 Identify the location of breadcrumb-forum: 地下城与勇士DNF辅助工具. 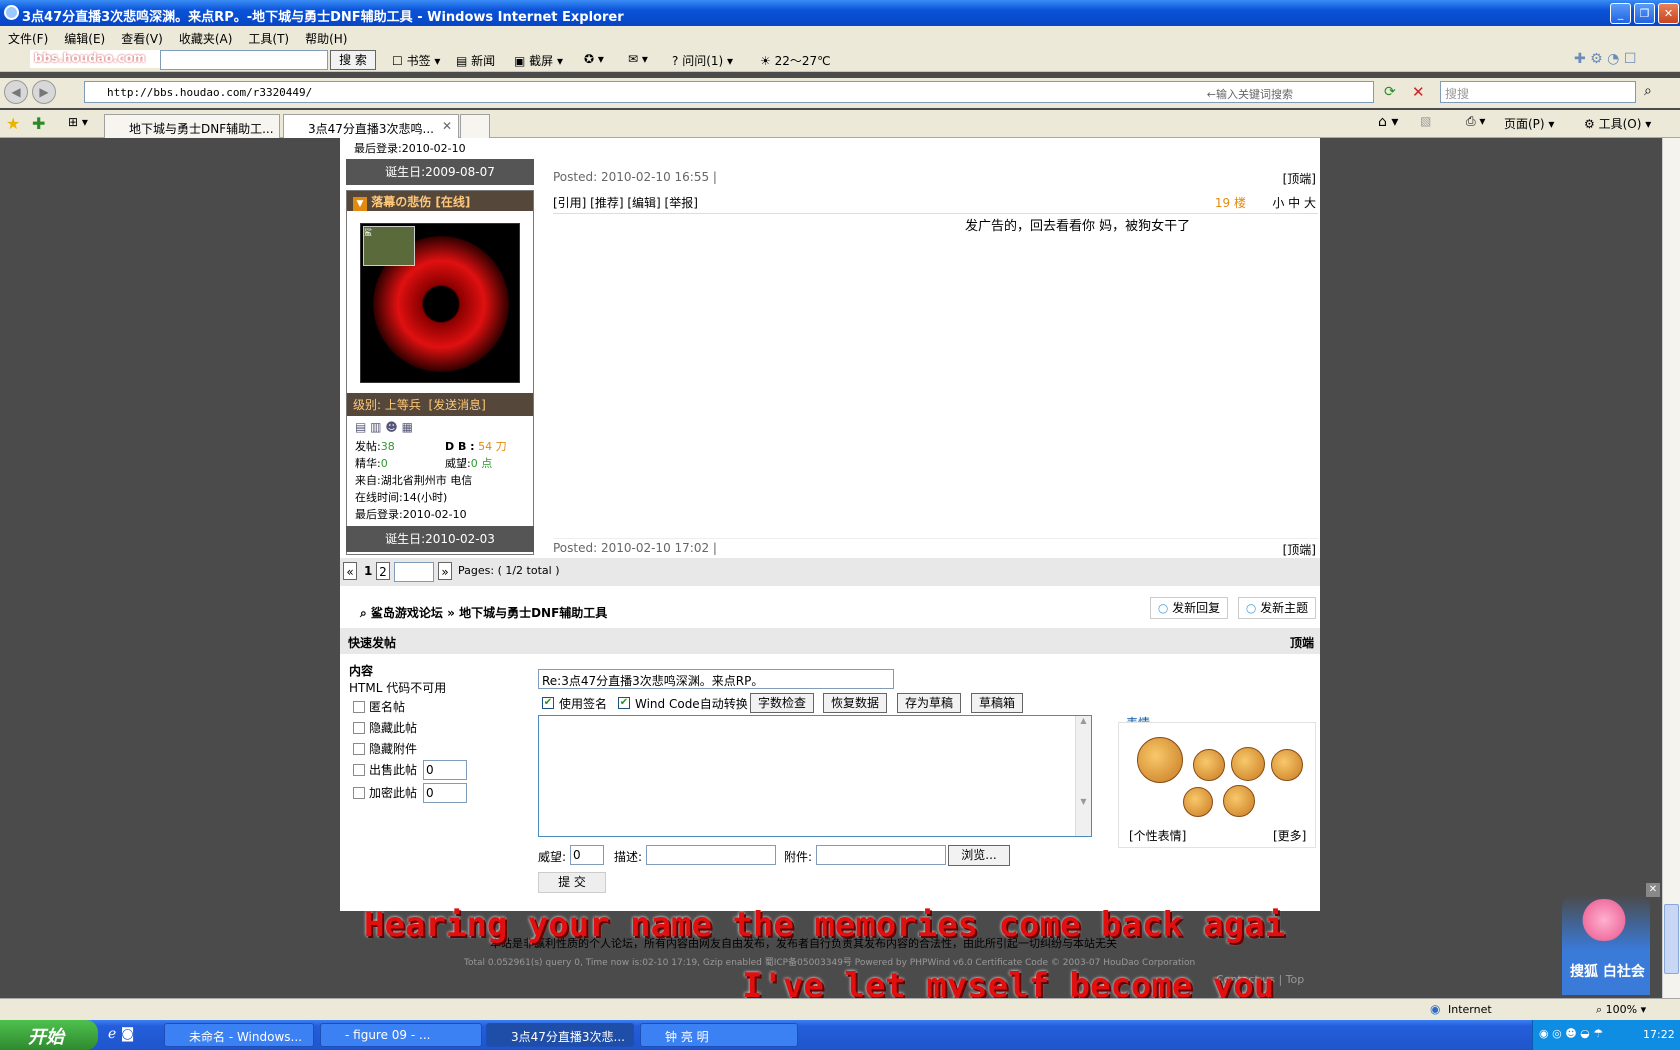
(533, 613).